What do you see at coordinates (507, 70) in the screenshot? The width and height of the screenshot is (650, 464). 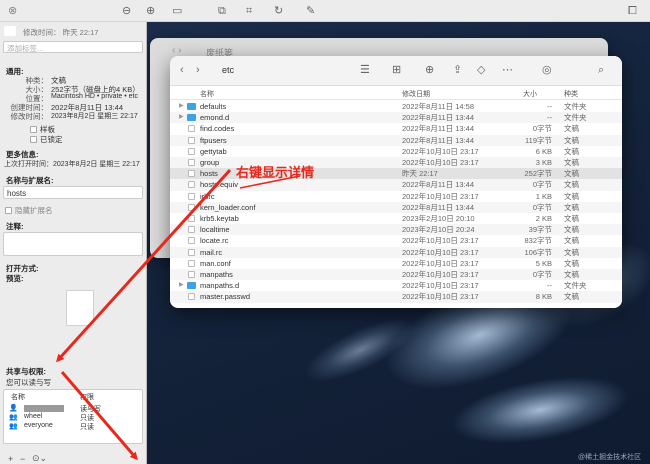 I see `more-icon: ⋯` at bounding box center [507, 70].